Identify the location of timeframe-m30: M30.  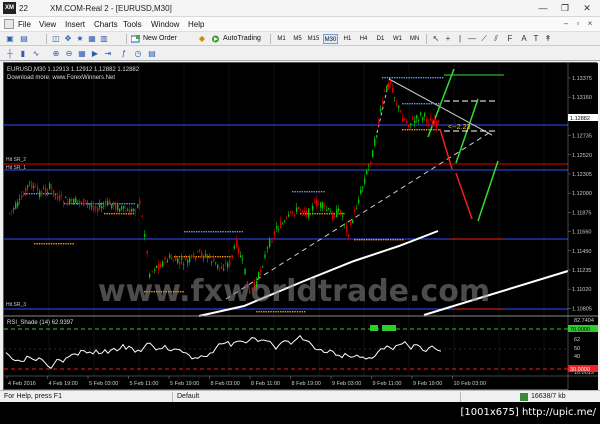
(330, 39).